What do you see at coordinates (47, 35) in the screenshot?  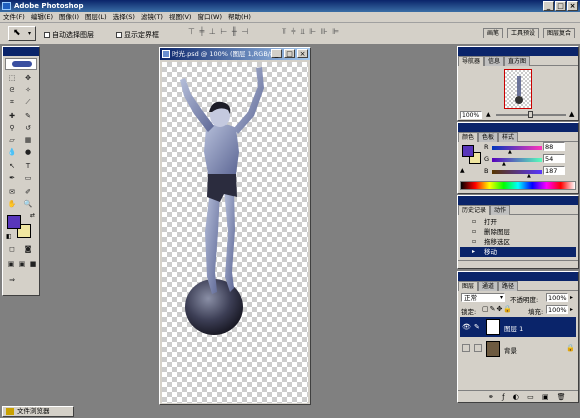 I see `auto-select-checkbox` at bounding box center [47, 35].